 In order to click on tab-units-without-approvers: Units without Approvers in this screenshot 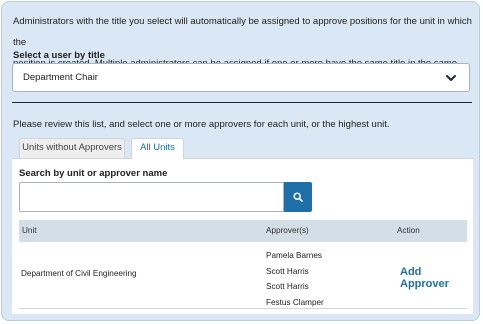, I will do `click(72, 148)`.